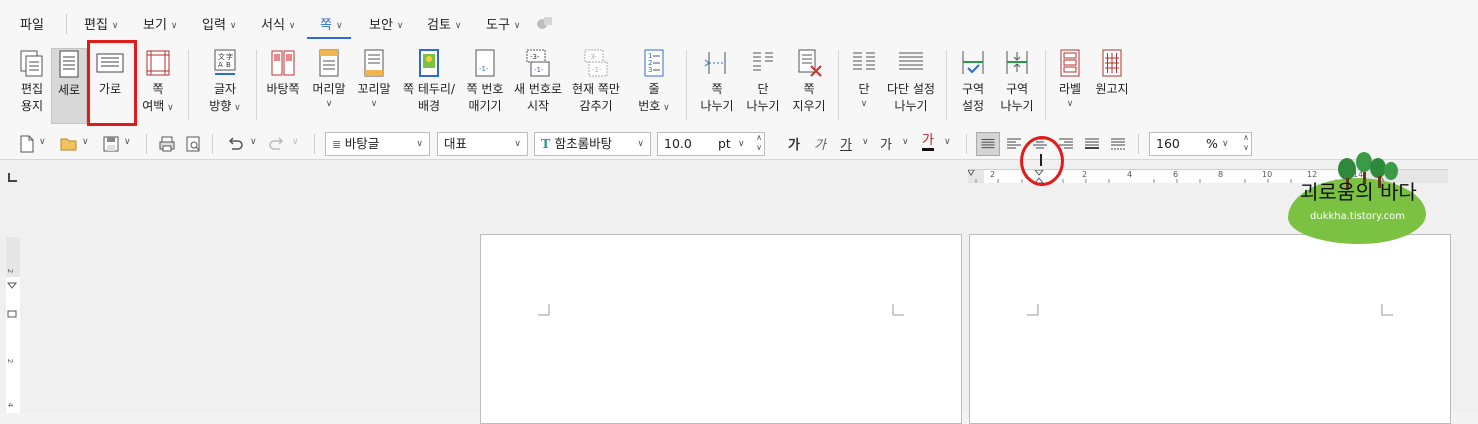 The width and height of the screenshot is (1478, 424). Describe the element at coordinates (717, 86) in the screenshot. I see `page-break-button: 쪽 나누기` at that location.